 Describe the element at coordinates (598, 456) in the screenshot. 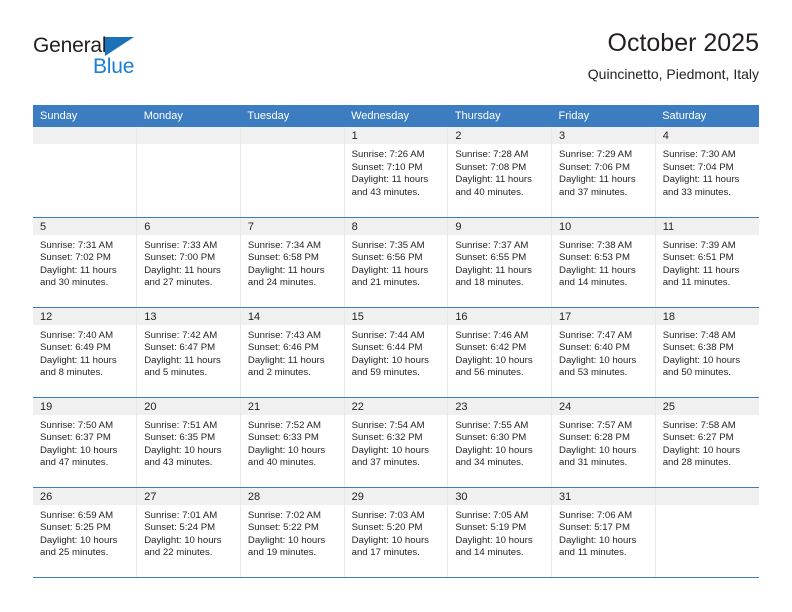

I see `daylight-text: Daylight: 10 hours and 31 minutes.` at that location.